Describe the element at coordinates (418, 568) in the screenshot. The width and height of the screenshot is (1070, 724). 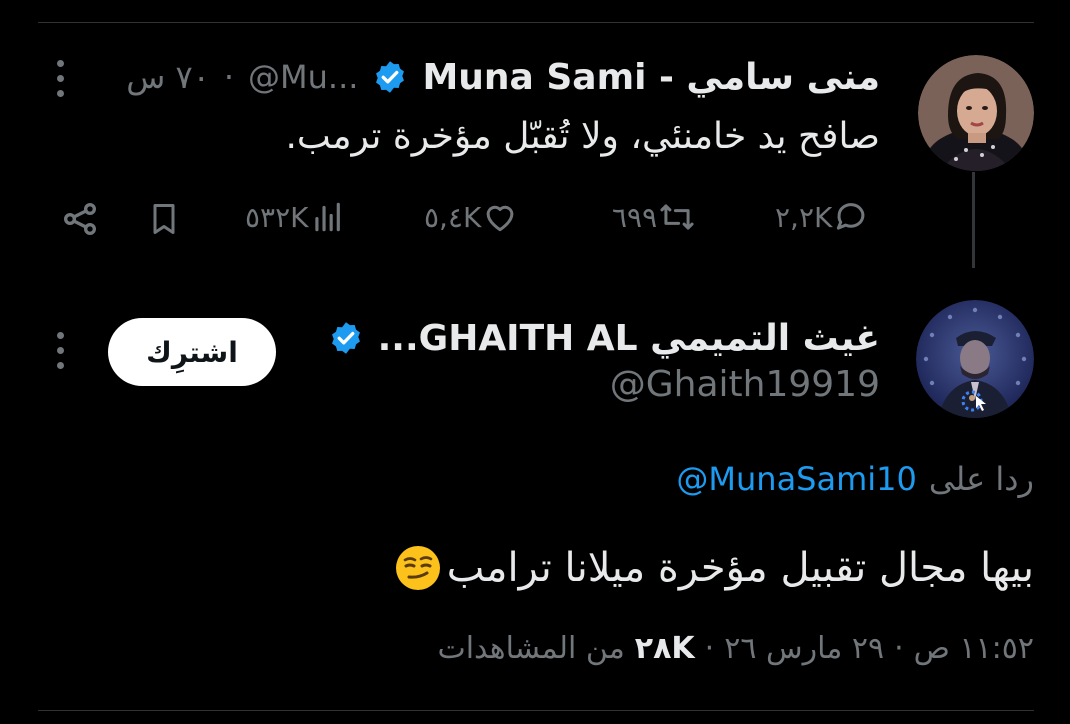
I see `smirking-face-icon` at that location.